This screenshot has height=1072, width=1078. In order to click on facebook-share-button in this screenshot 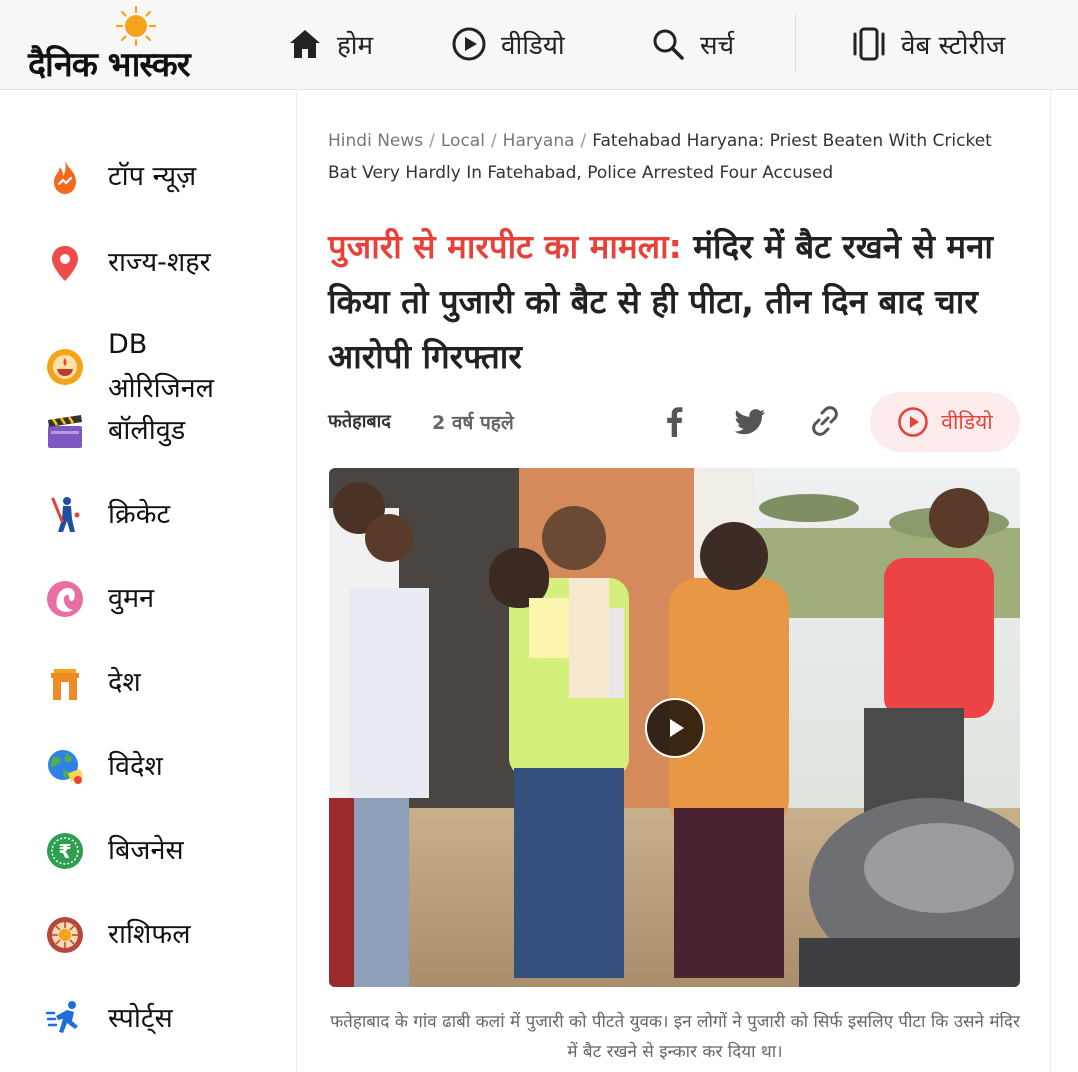, I will do `click(675, 421)`.